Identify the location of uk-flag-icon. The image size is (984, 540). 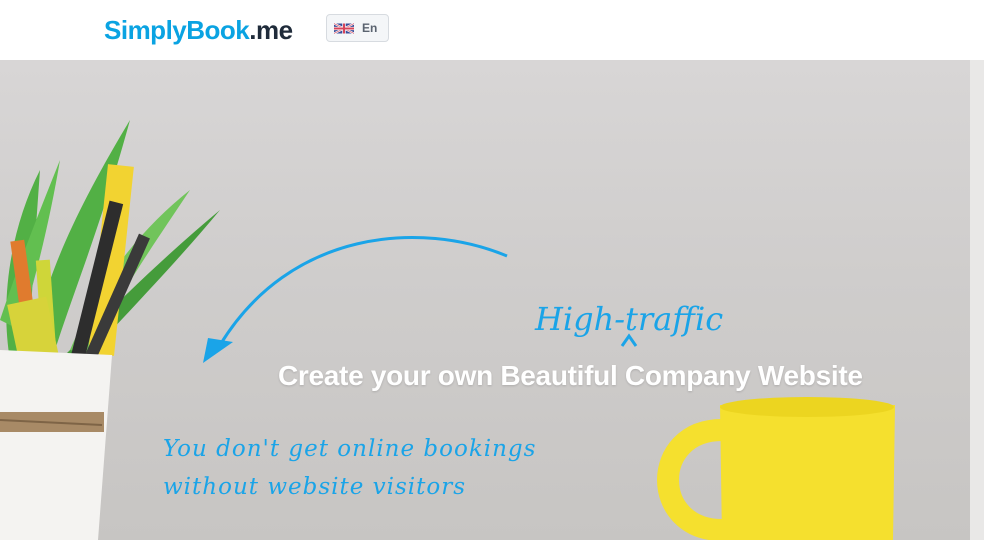
(344, 28).